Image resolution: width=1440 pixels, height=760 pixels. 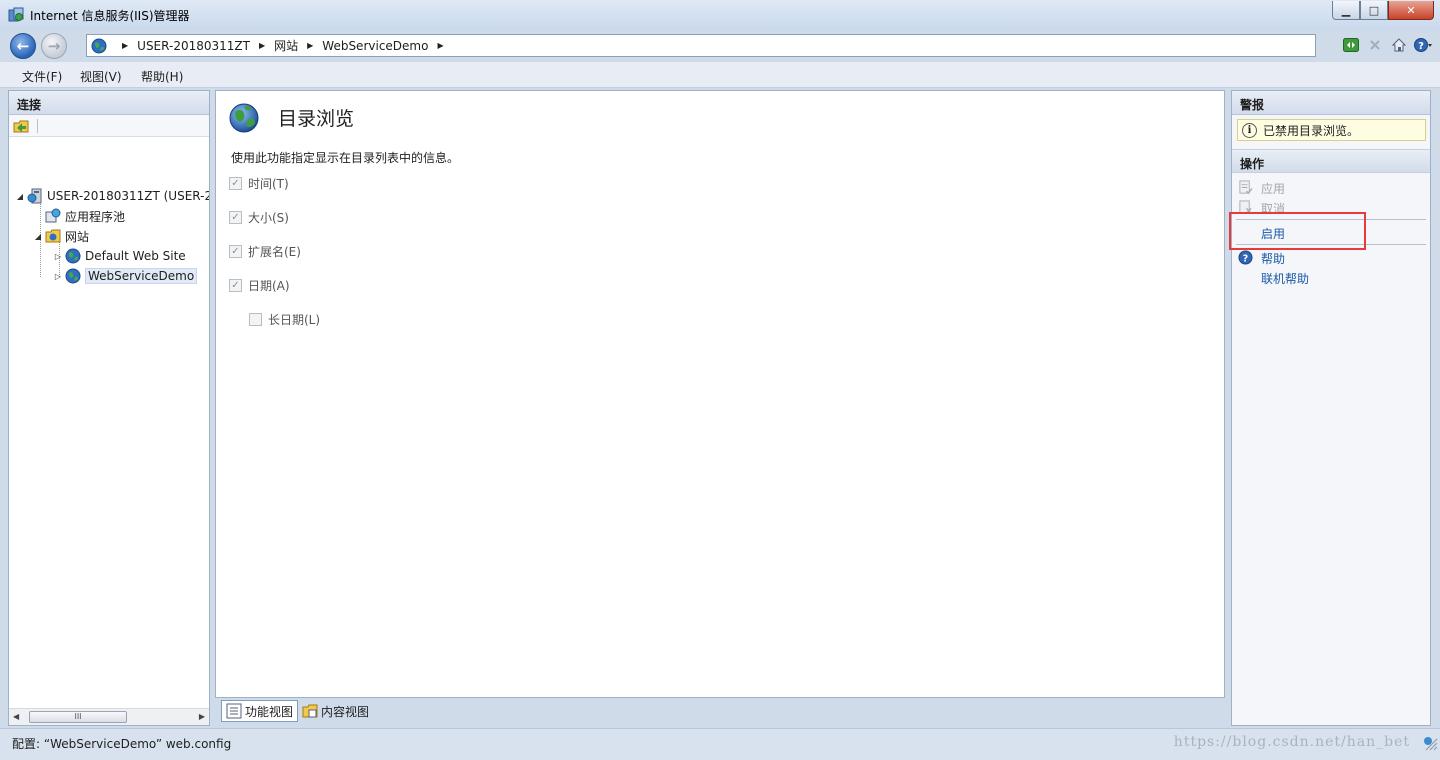 I want to click on tab-label: 功能视图, so click(x=269, y=711).